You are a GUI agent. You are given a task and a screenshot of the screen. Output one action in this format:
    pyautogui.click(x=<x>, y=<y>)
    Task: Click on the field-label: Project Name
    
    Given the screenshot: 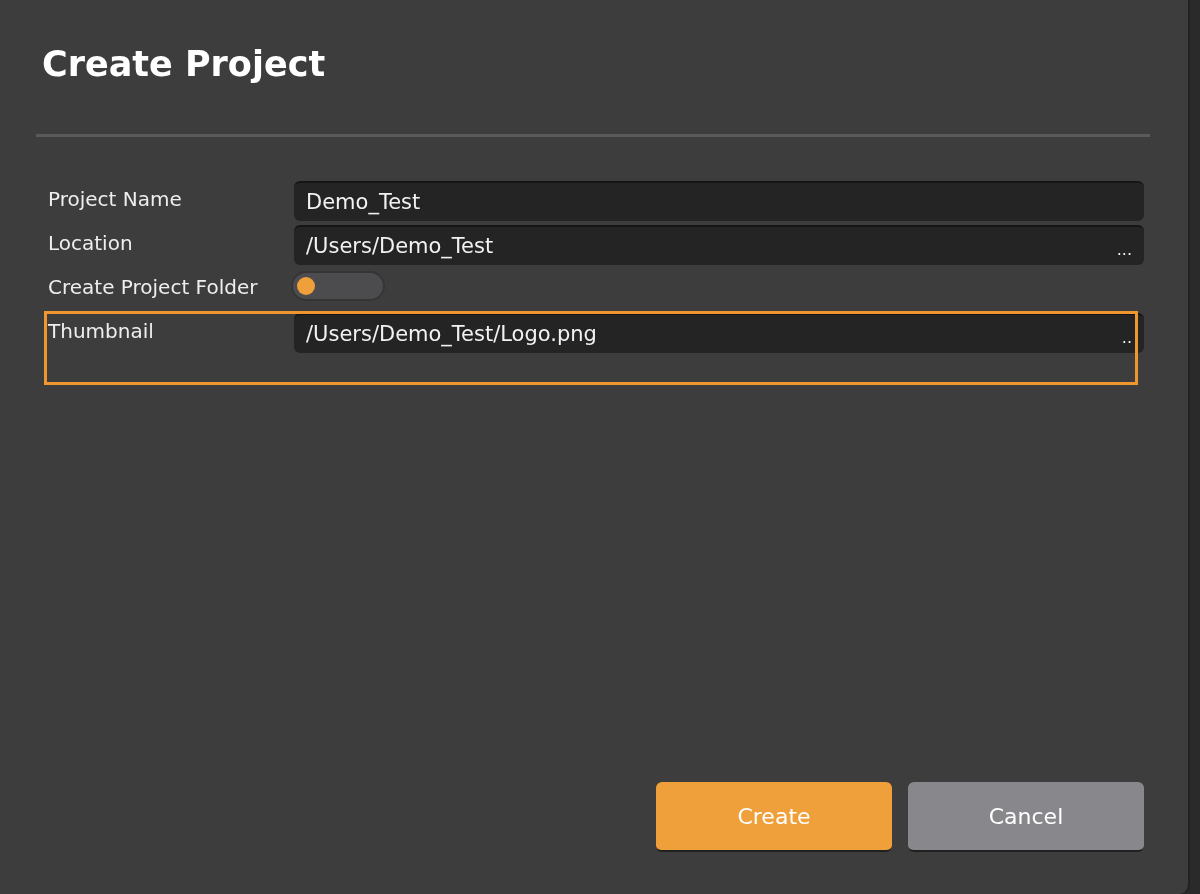 What is the action you would take?
    pyautogui.click(x=115, y=198)
    